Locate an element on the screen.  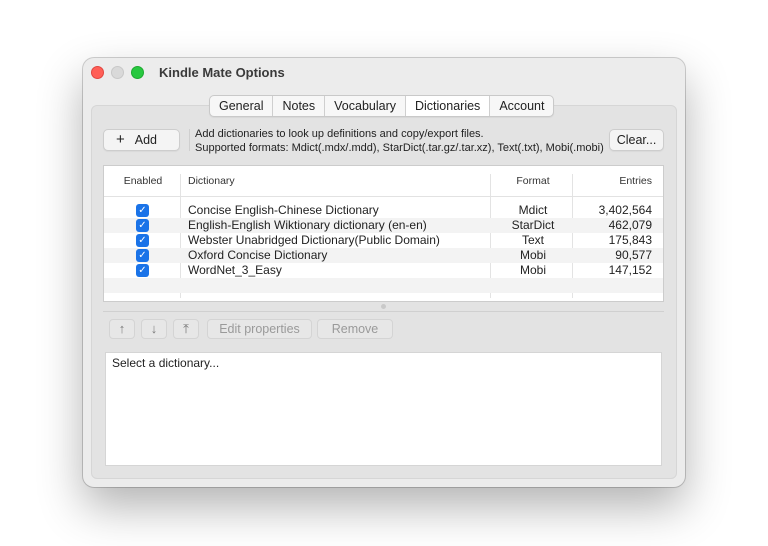
plus-icon: + is located at coordinates (120, 139).